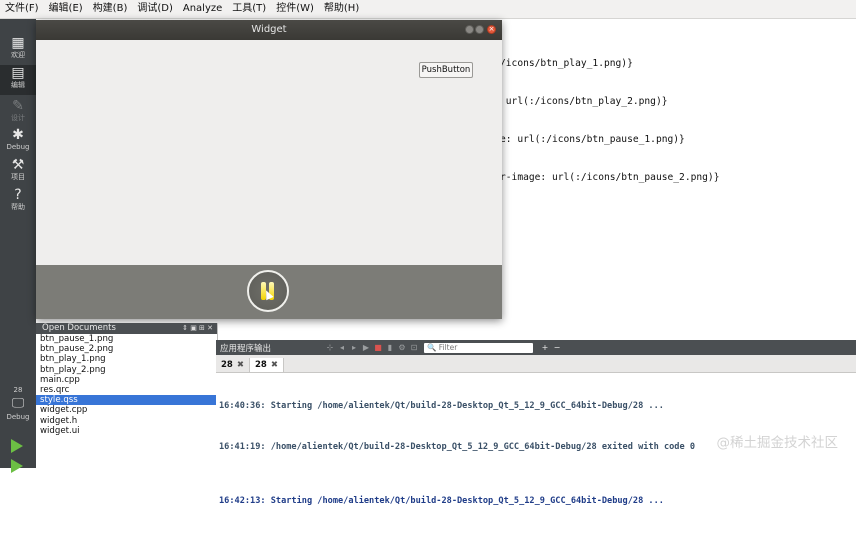  I want to click on help-icon: ?, so click(18, 195).